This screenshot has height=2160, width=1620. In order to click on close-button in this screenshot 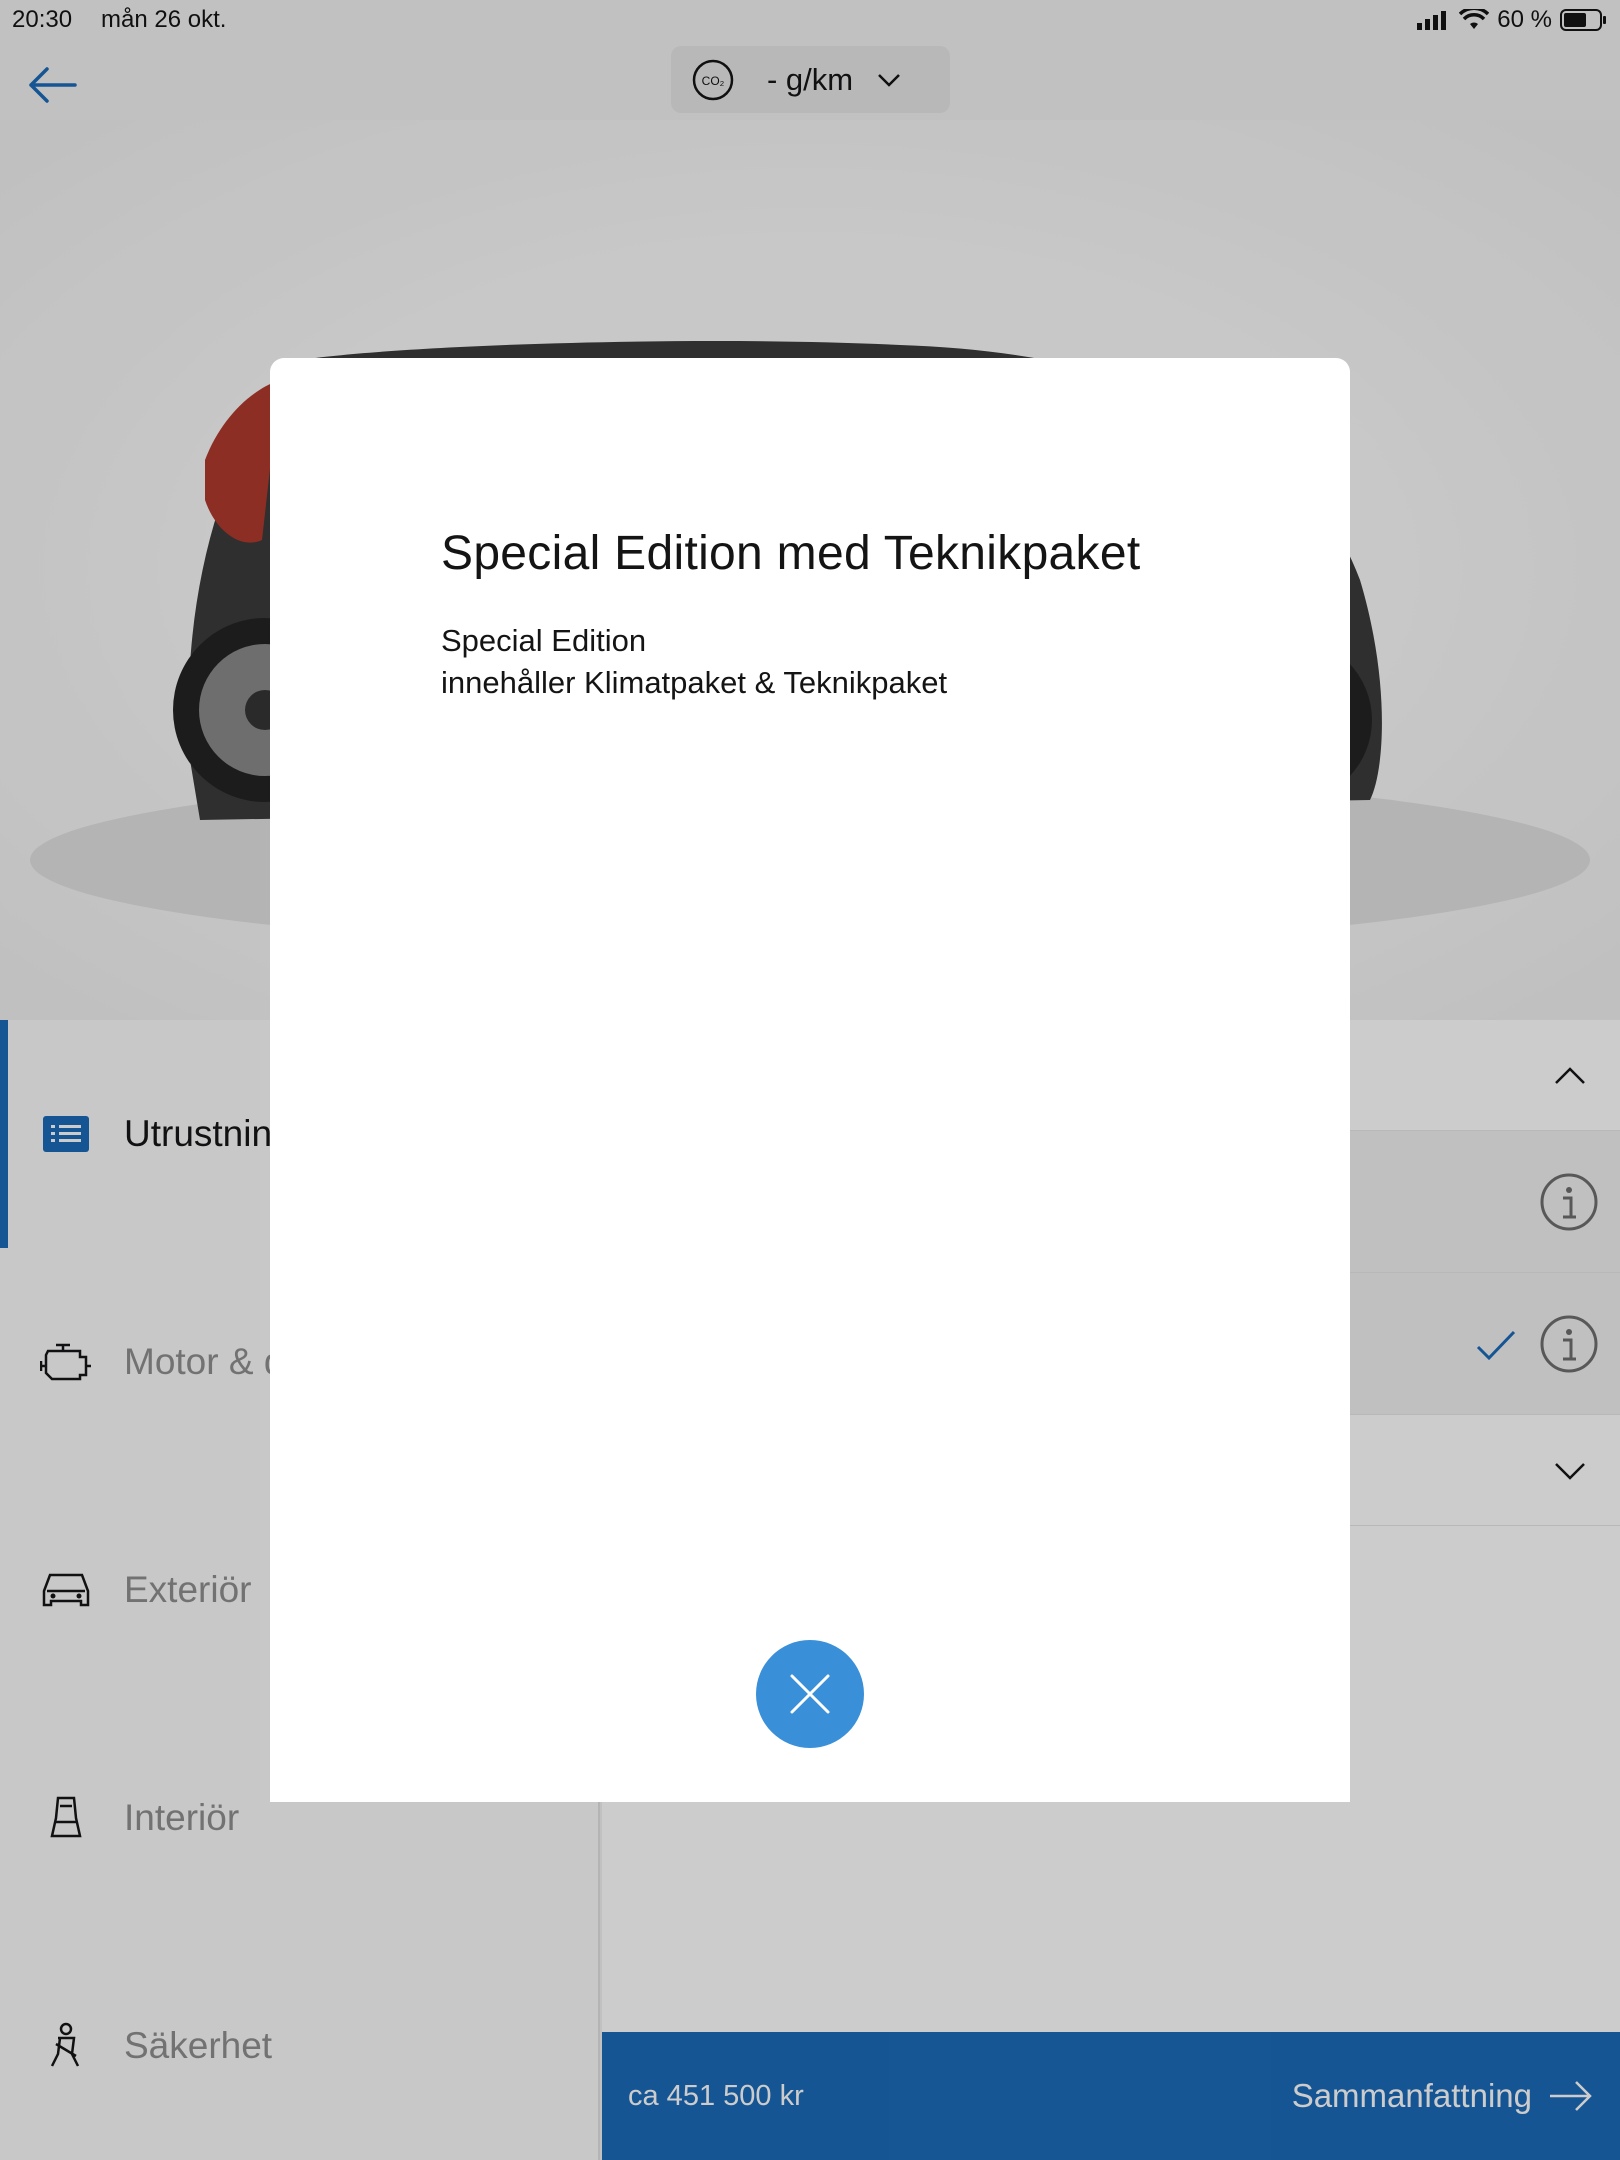, I will do `click(810, 1694)`.